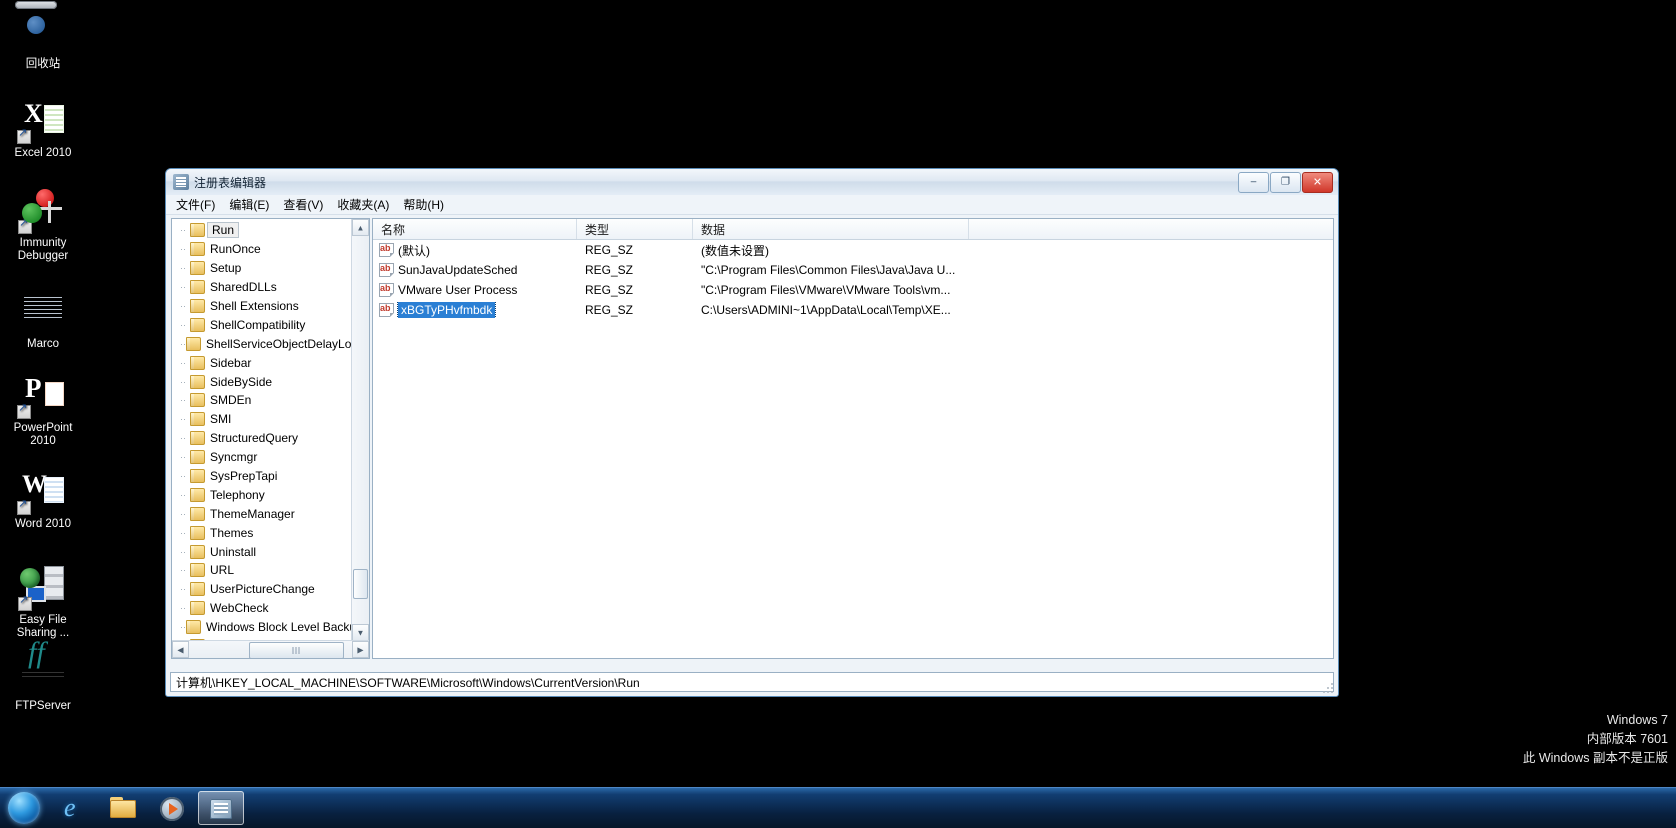  What do you see at coordinates (853, 250) in the screenshot?
I see `table-row: (默认) REG_SZ (数值未设置)` at bounding box center [853, 250].